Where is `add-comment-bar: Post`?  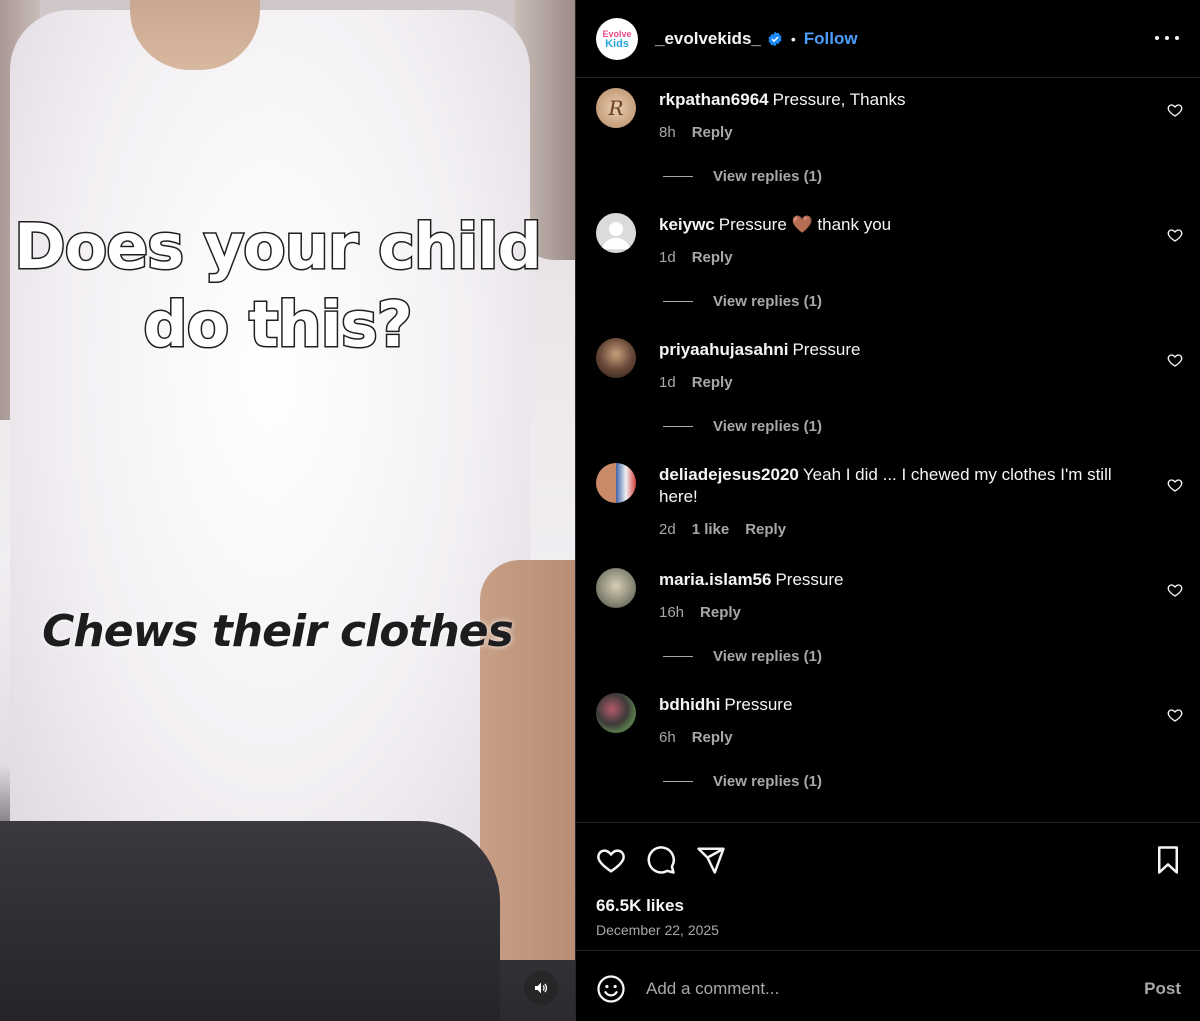
add-comment-bar: Post is located at coordinates (888, 985).